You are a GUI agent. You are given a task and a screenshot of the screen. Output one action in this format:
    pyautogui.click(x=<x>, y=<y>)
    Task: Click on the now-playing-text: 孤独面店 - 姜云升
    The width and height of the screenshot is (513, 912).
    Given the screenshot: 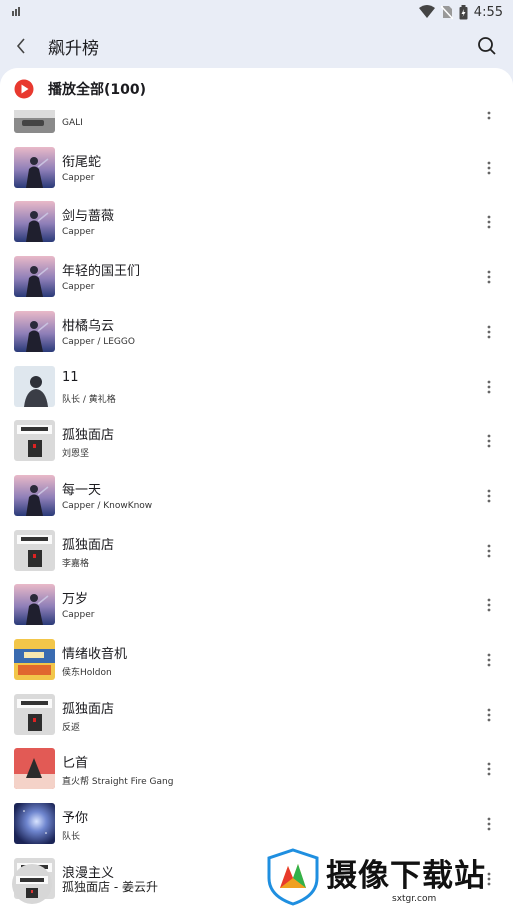 What is the action you would take?
    pyautogui.click(x=110, y=887)
    